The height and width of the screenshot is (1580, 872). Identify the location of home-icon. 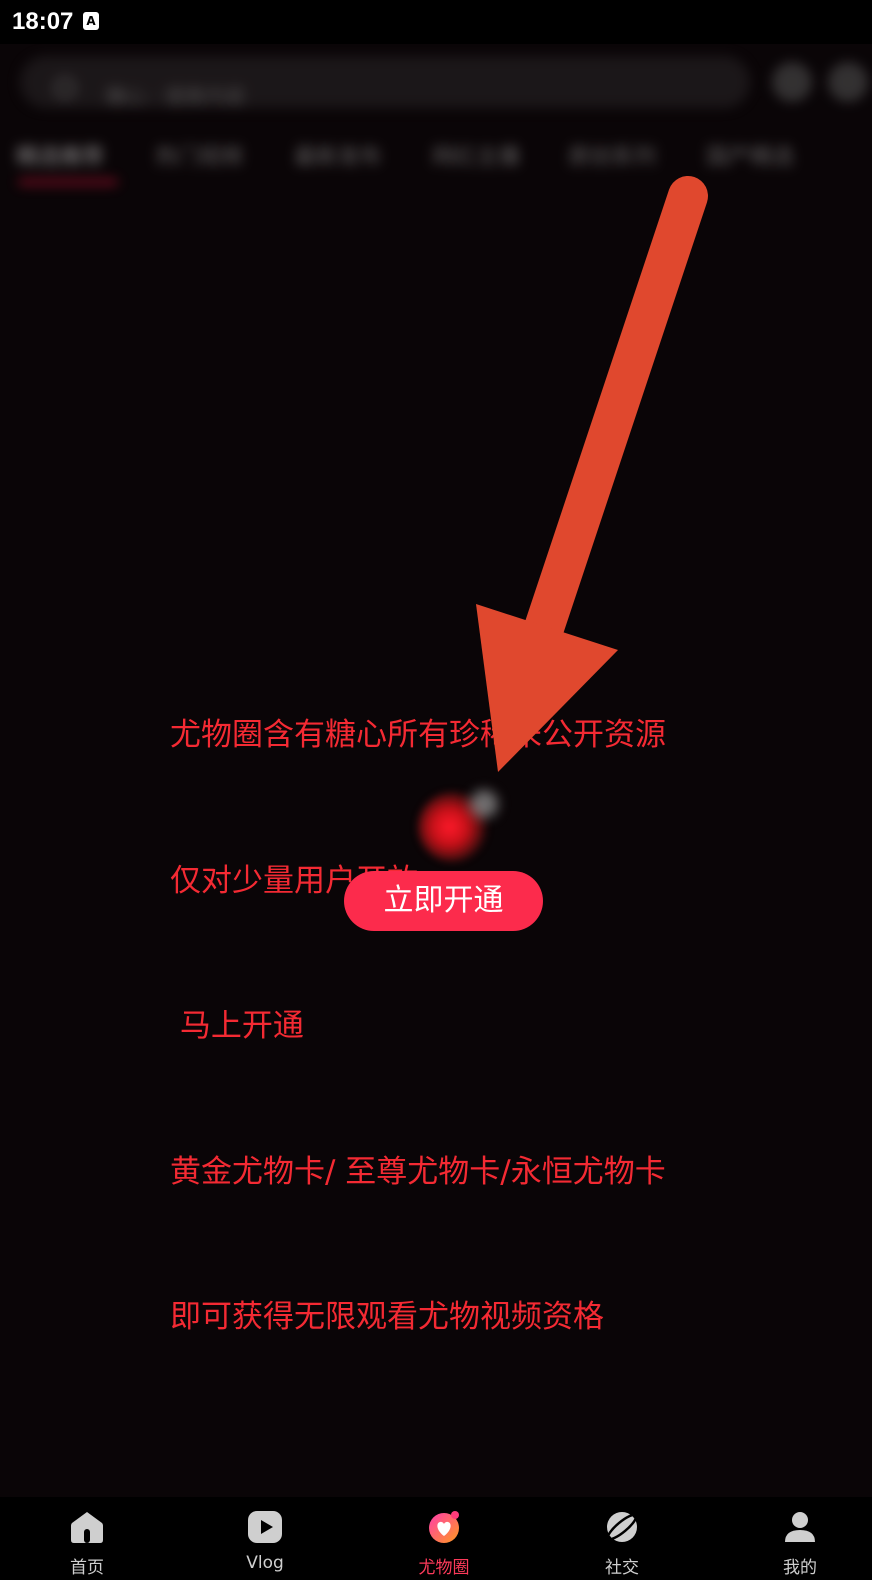
(87, 1527).